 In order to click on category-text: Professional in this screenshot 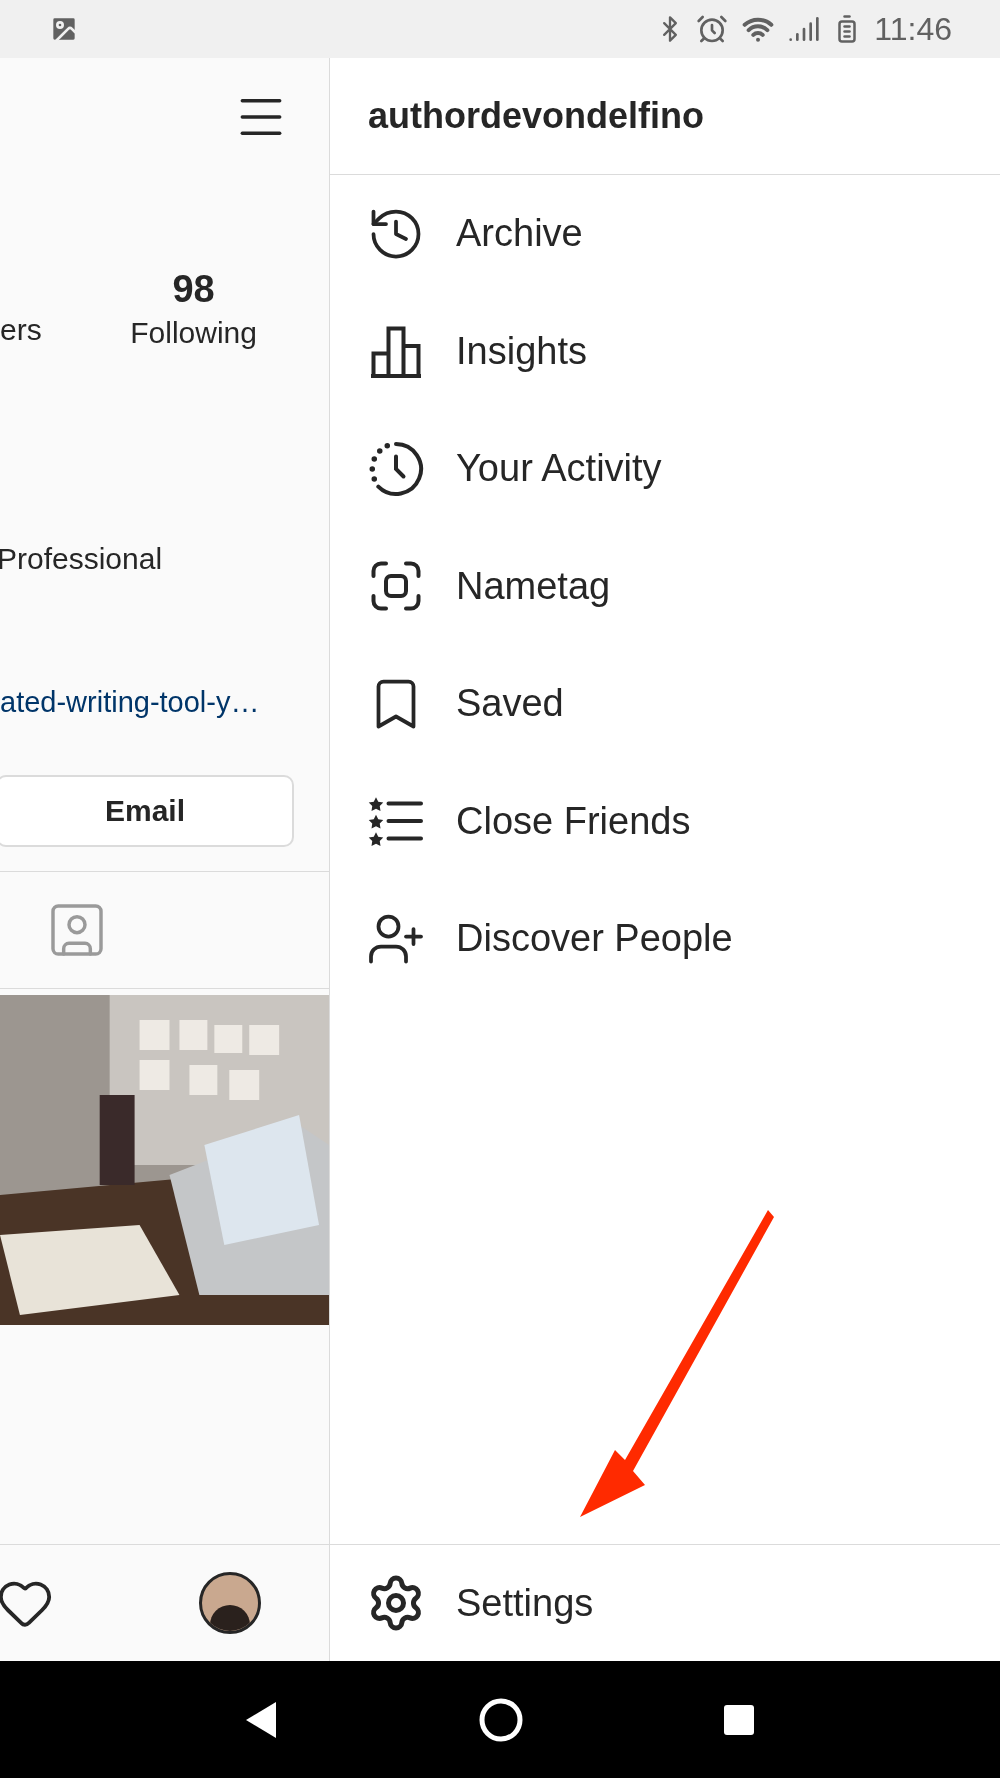, I will do `click(82, 559)`.